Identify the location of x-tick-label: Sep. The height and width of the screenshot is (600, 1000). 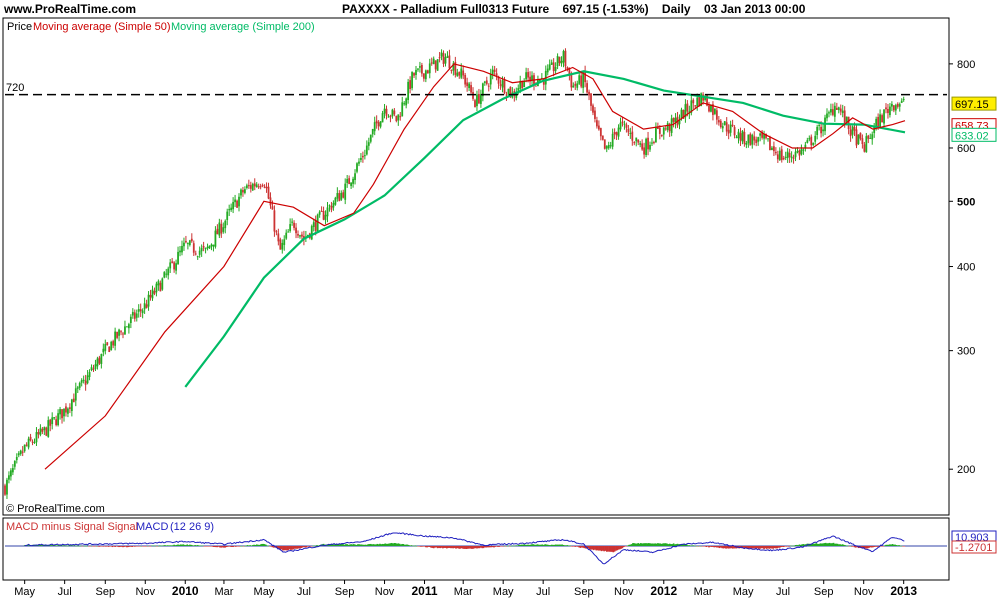
(106, 592).